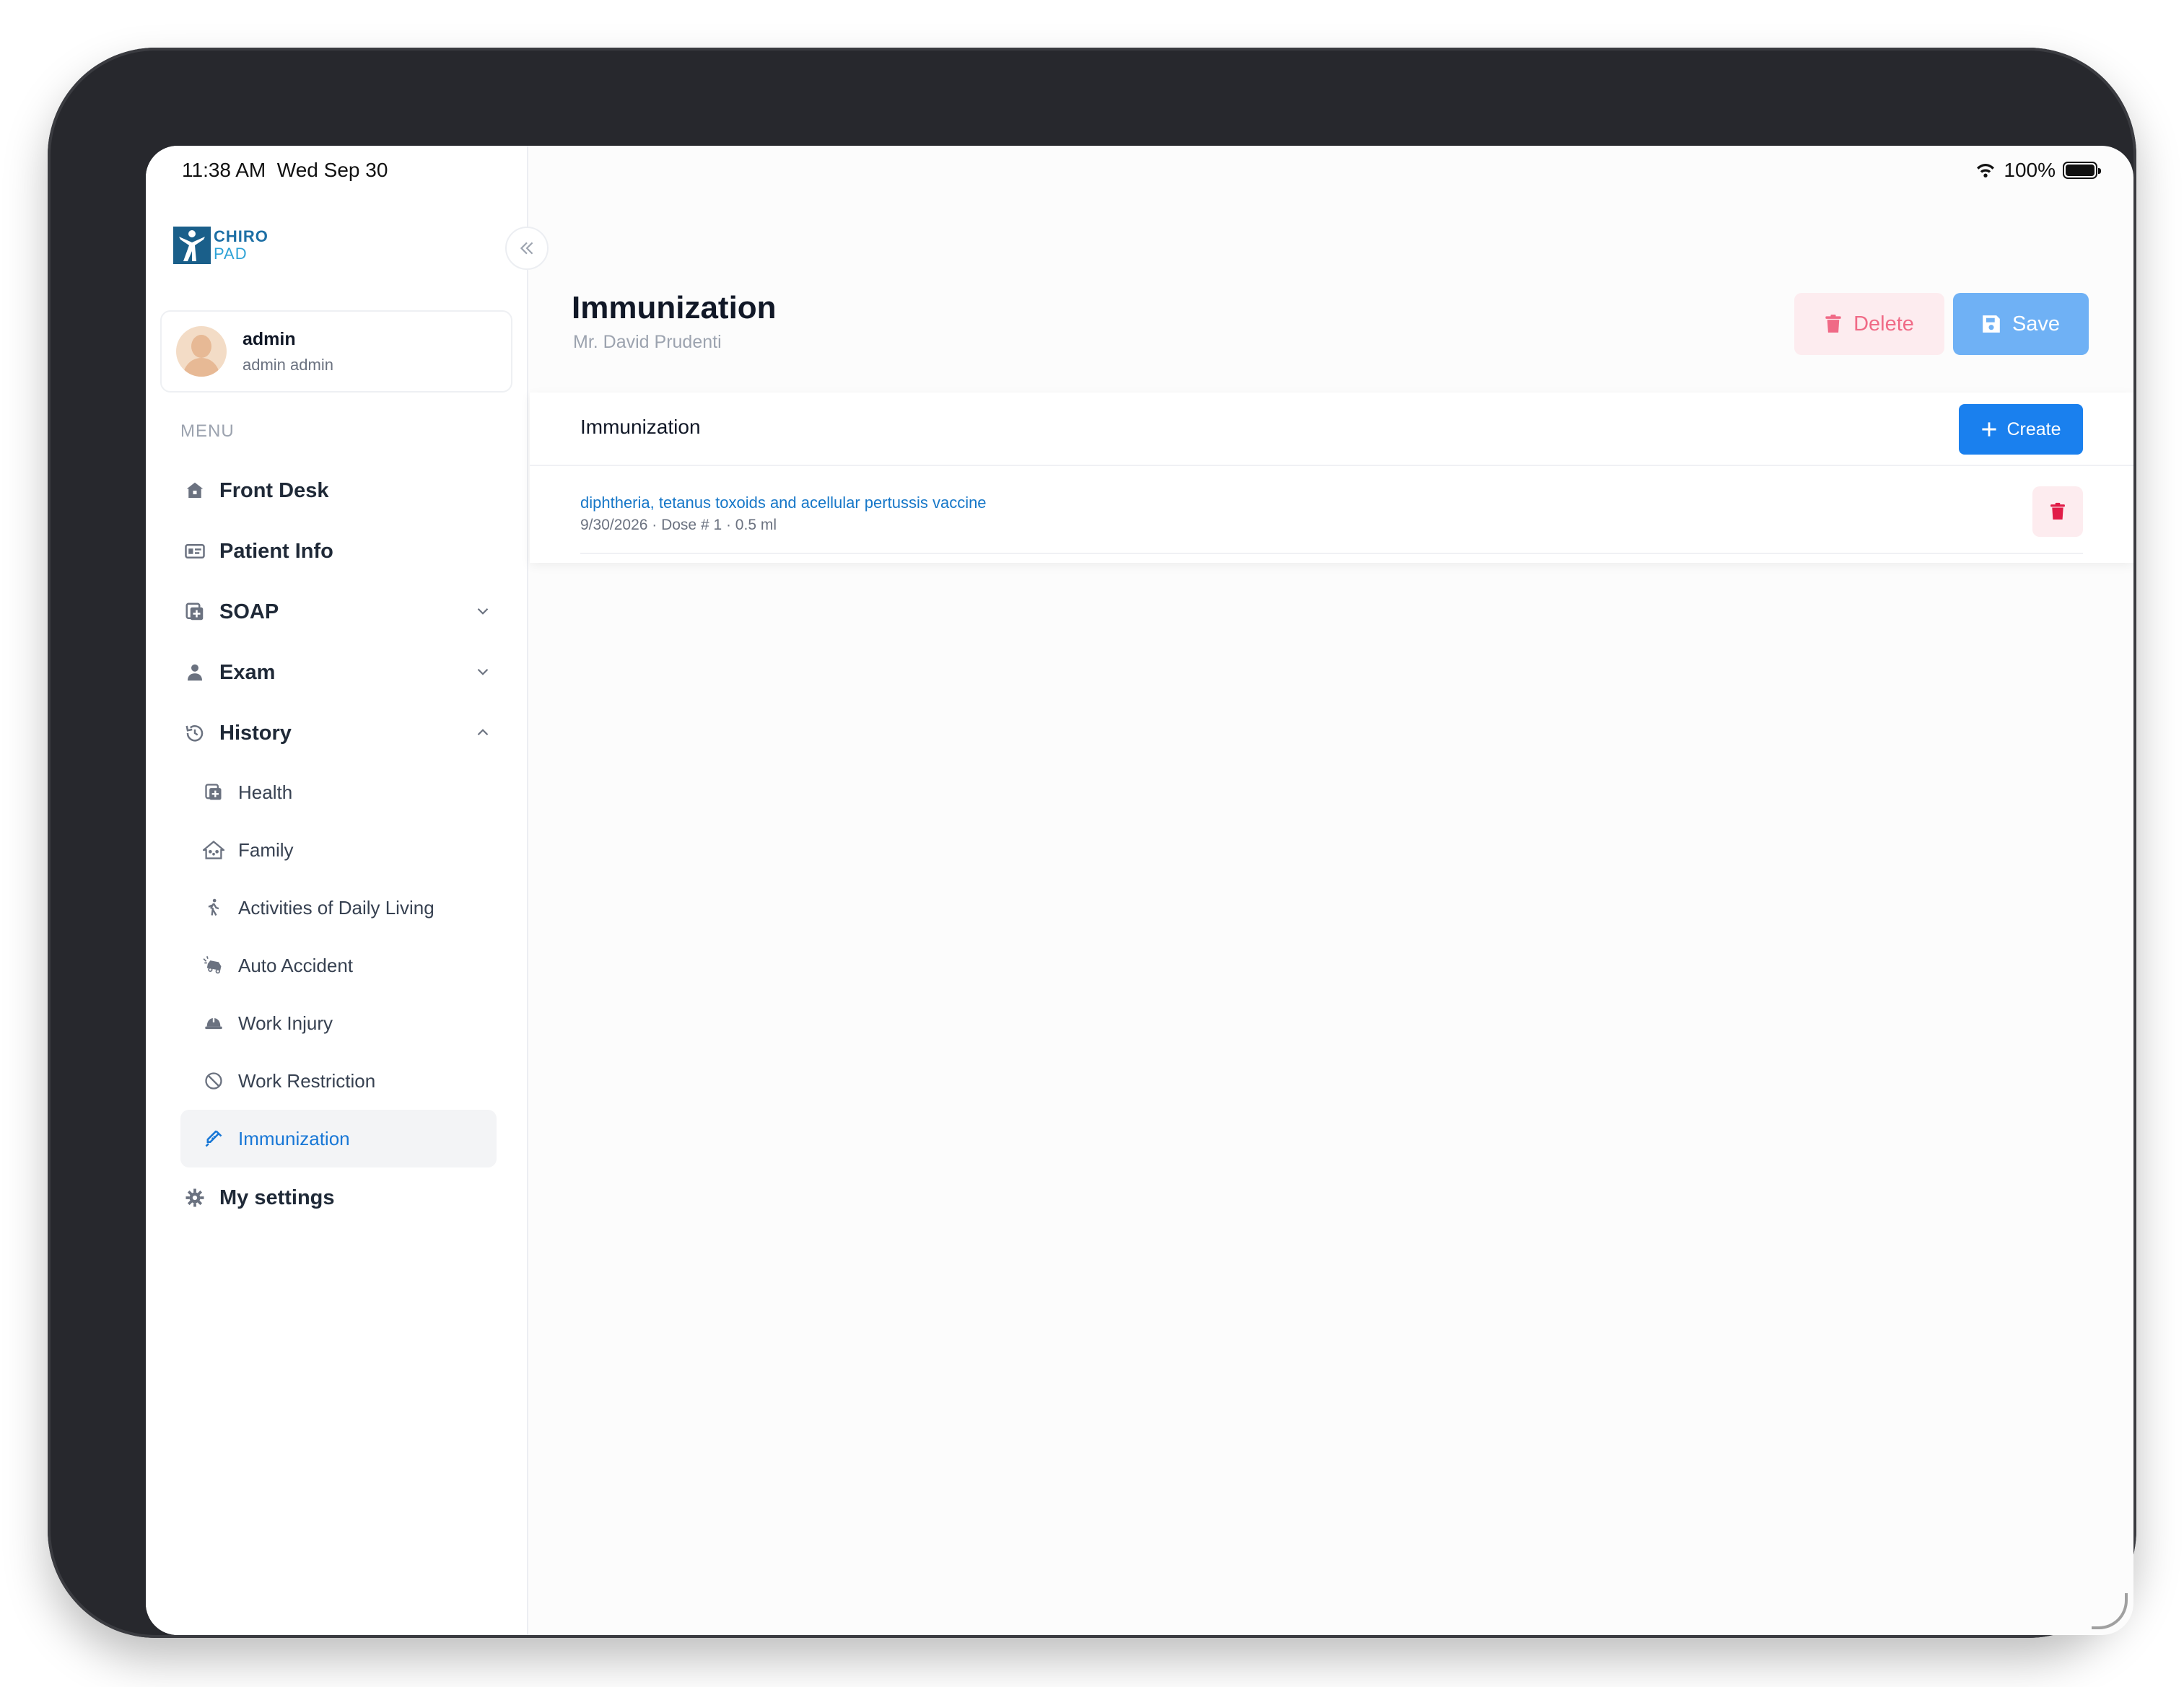  Describe the element at coordinates (269, 338) in the screenshot. I see `user-name: admin` at that location.